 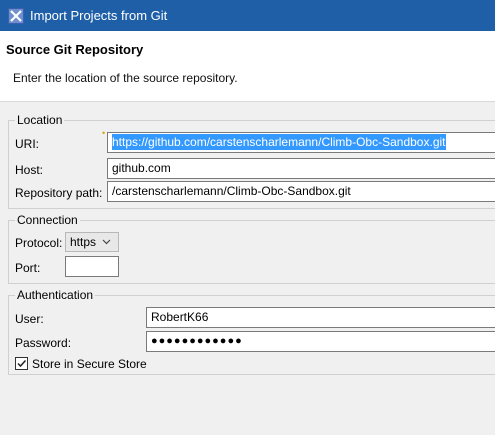 What do you see at coordinates (104, 133) in the screenshot?
I see `required-marker-icon: •` at bounding box center [104, 133].